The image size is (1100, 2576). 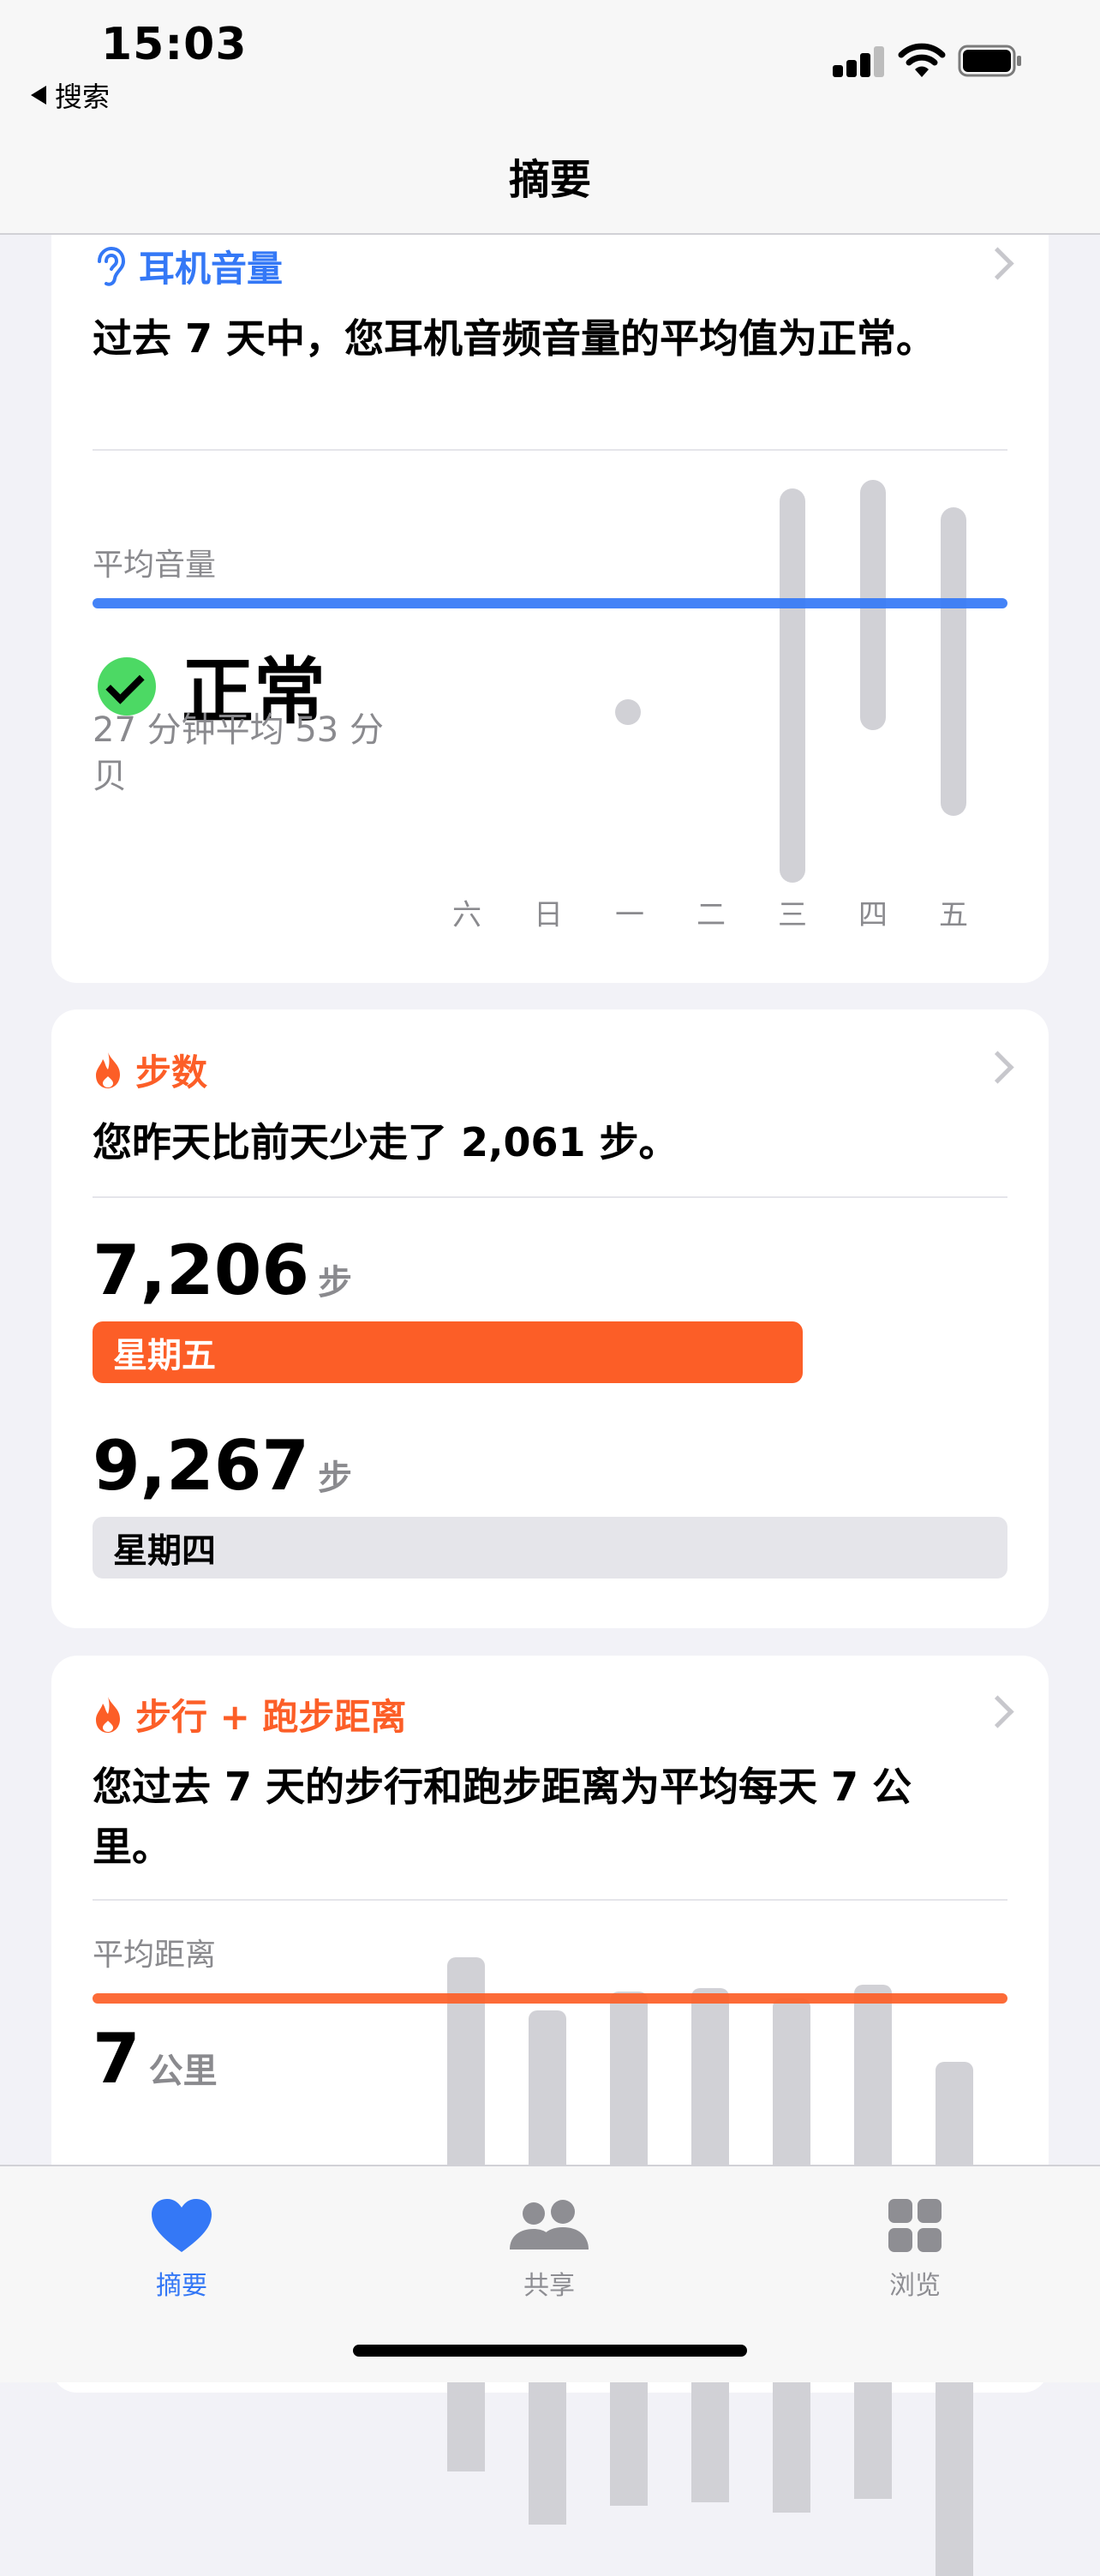 What do you see at coordinates (502, 1817) in the screenshot?
I see `distance-summary: 您过去 7 天的步行和跑步距离为平均每天 7 公里。` at bounding box center [502, 1817].